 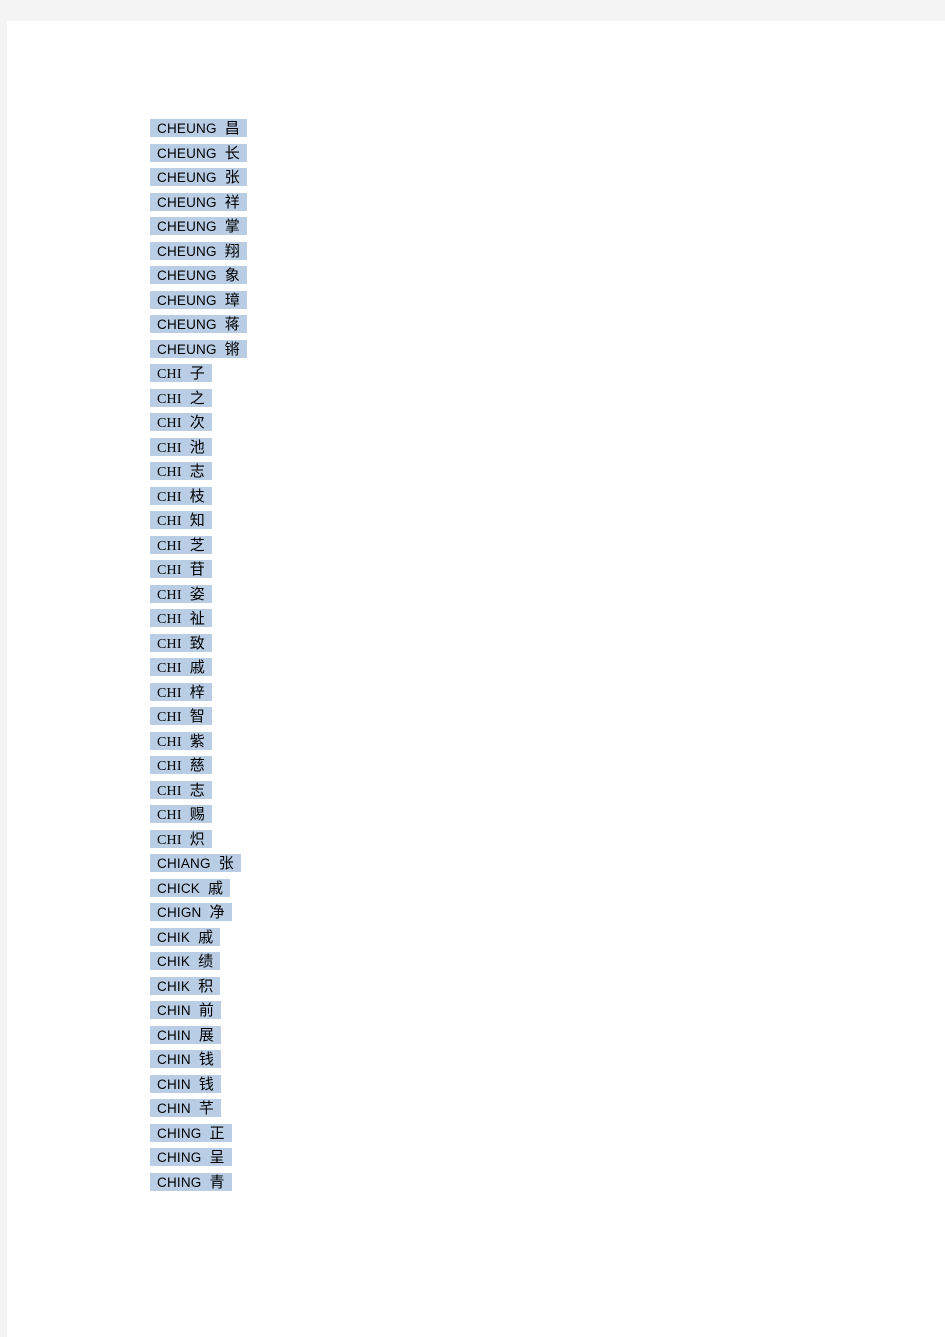 I want to click on list-item: CHING 青, so click(x=500, y=1182).